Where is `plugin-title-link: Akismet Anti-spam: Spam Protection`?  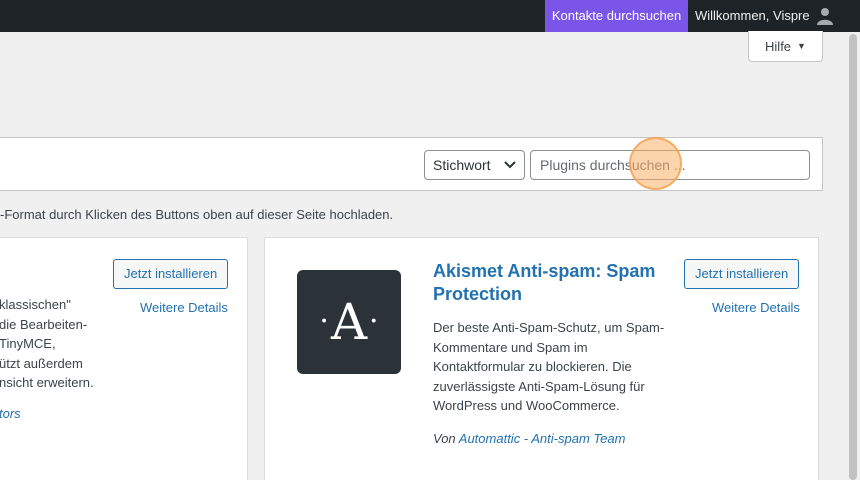
plugin-title-link: Akismet Anti-spam: Spam Protection is located at coordinates (548, 283).